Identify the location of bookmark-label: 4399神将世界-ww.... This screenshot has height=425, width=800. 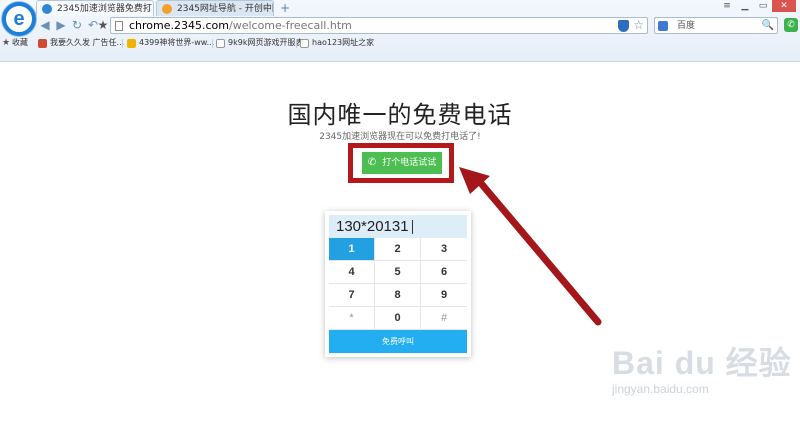
(177, 42).